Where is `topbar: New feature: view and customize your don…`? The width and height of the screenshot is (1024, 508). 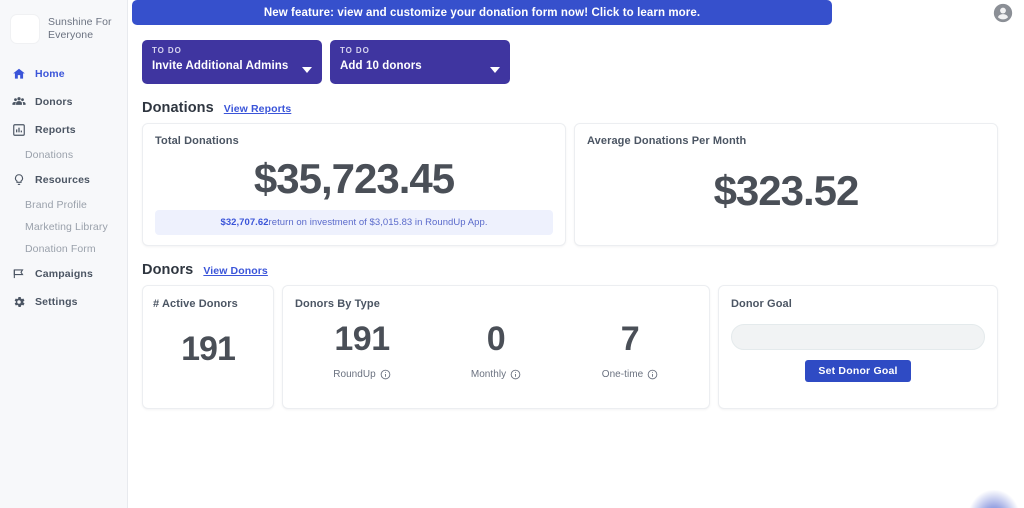
topbar: New feature: view and customize your don… is located at coordinates (576, 15).